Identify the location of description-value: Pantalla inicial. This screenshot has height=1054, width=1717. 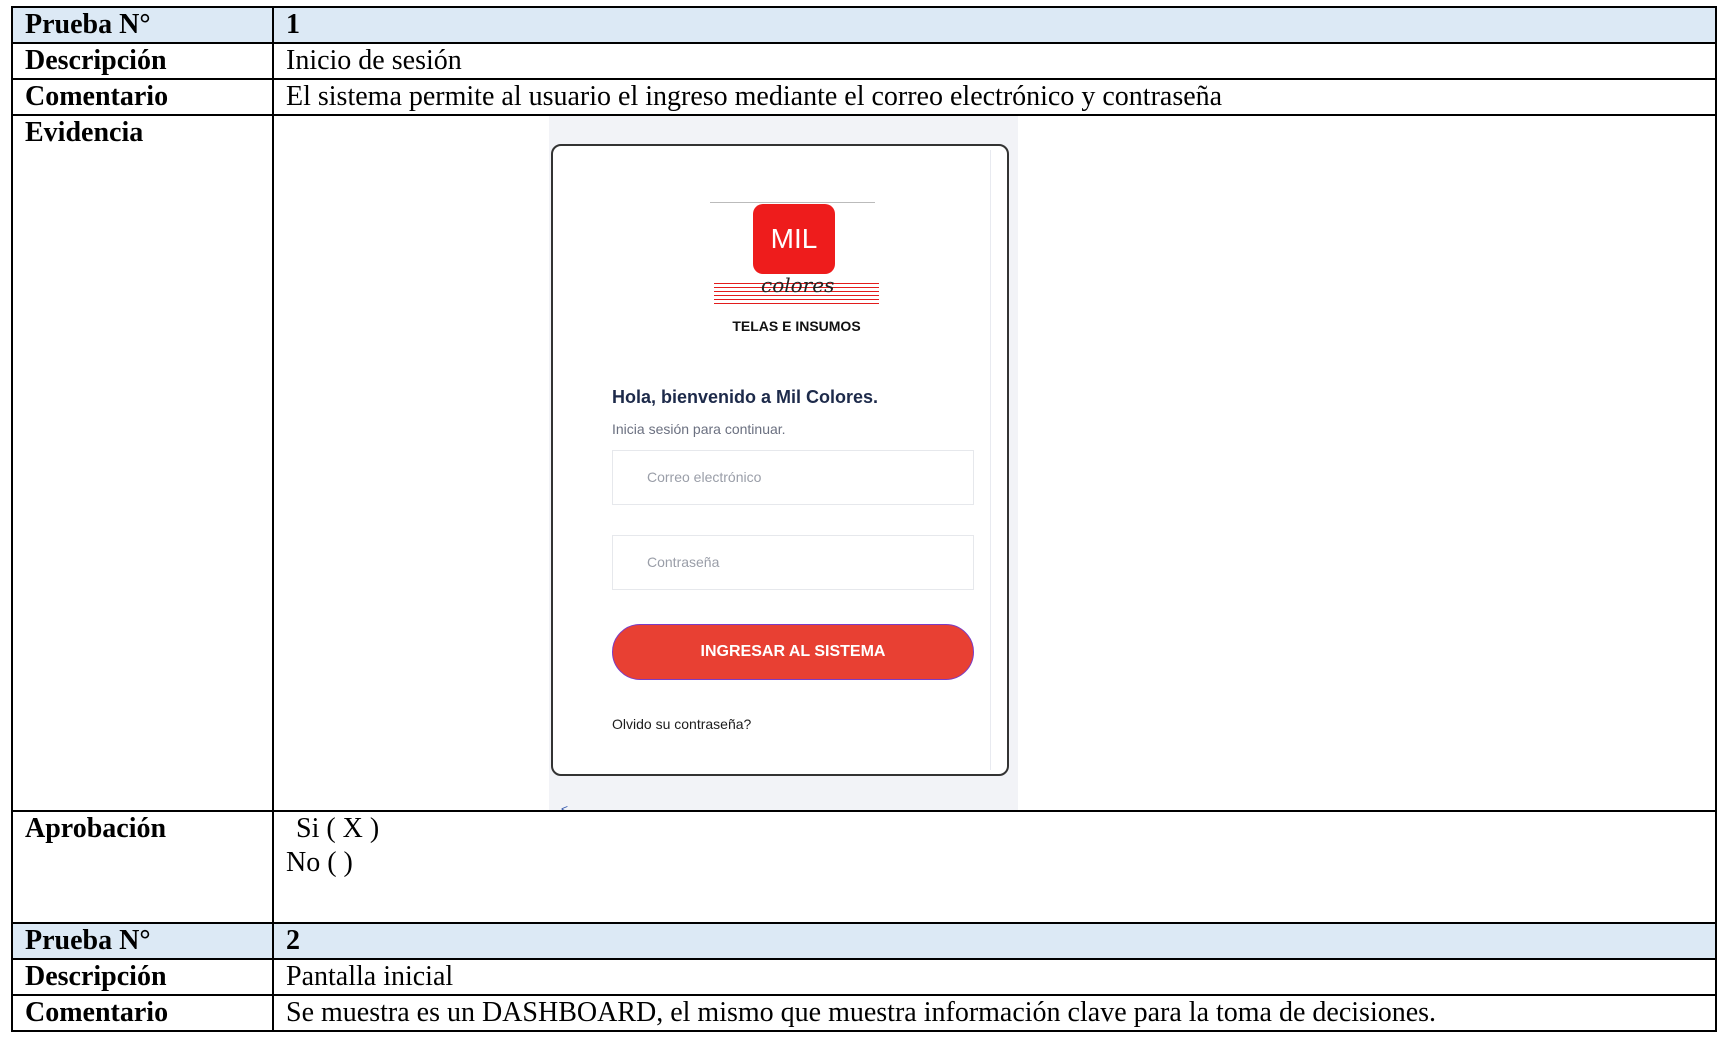
(994, 977).